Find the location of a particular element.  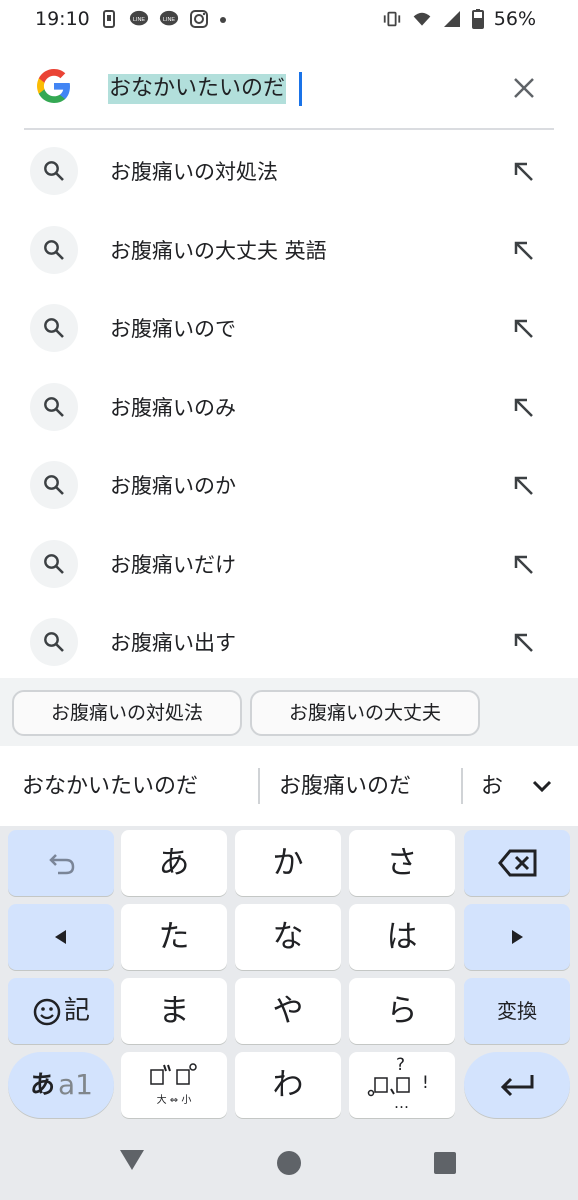

chevron-down-icon is located at coordinates (542, 786).